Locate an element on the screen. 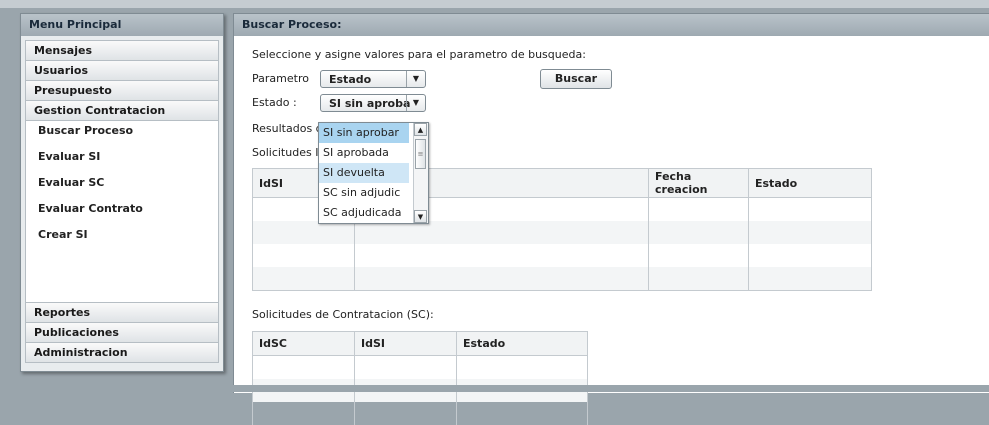 The image size is (989, 425). estado-select: SI sin aproba ▼ is located at coordinates (373, 103).